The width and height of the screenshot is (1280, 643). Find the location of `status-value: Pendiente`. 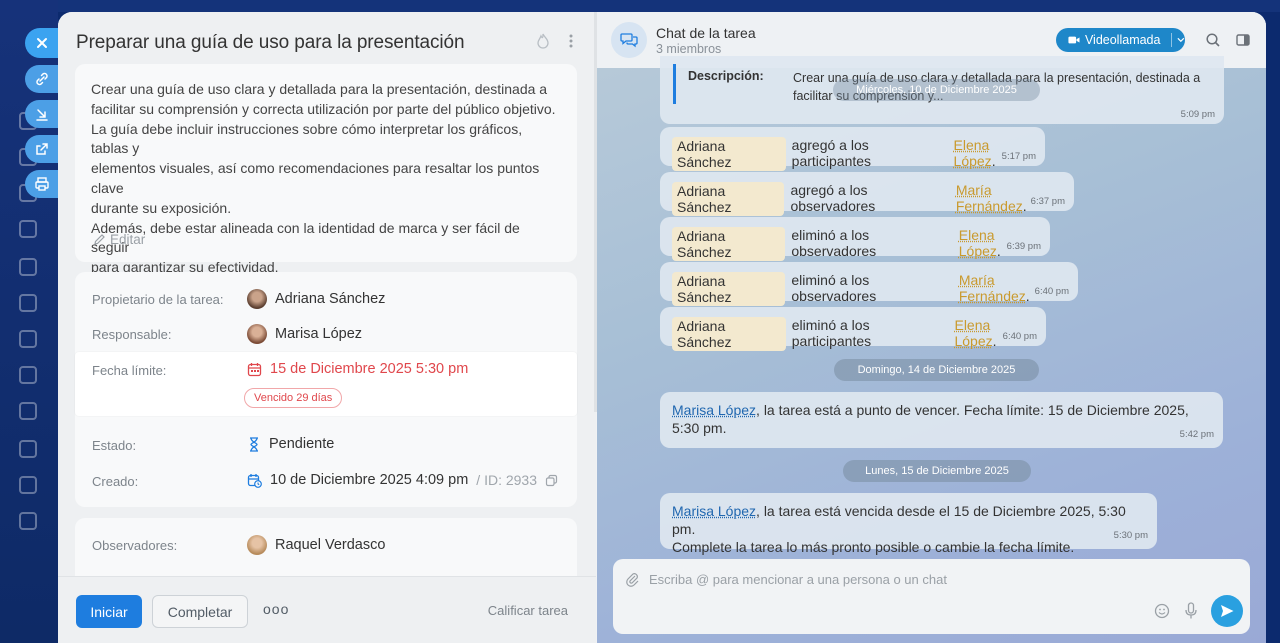

status-value: Pendiente is located at coordinates (290, 444).